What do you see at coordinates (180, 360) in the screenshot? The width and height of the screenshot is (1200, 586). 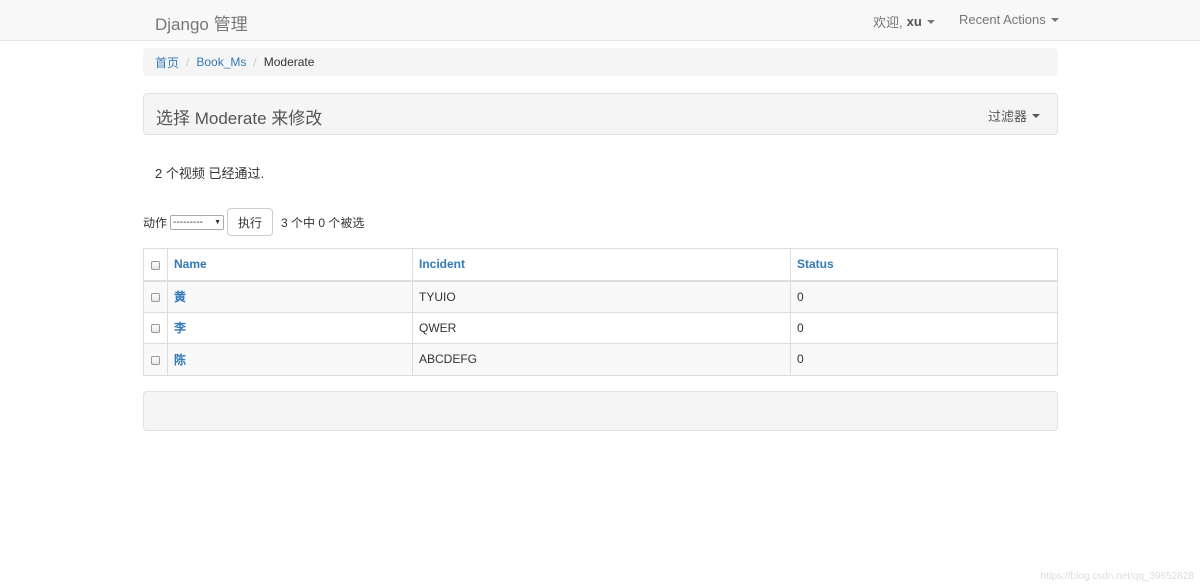 I see `name-link: 陈` at bounding box center [180, 360].